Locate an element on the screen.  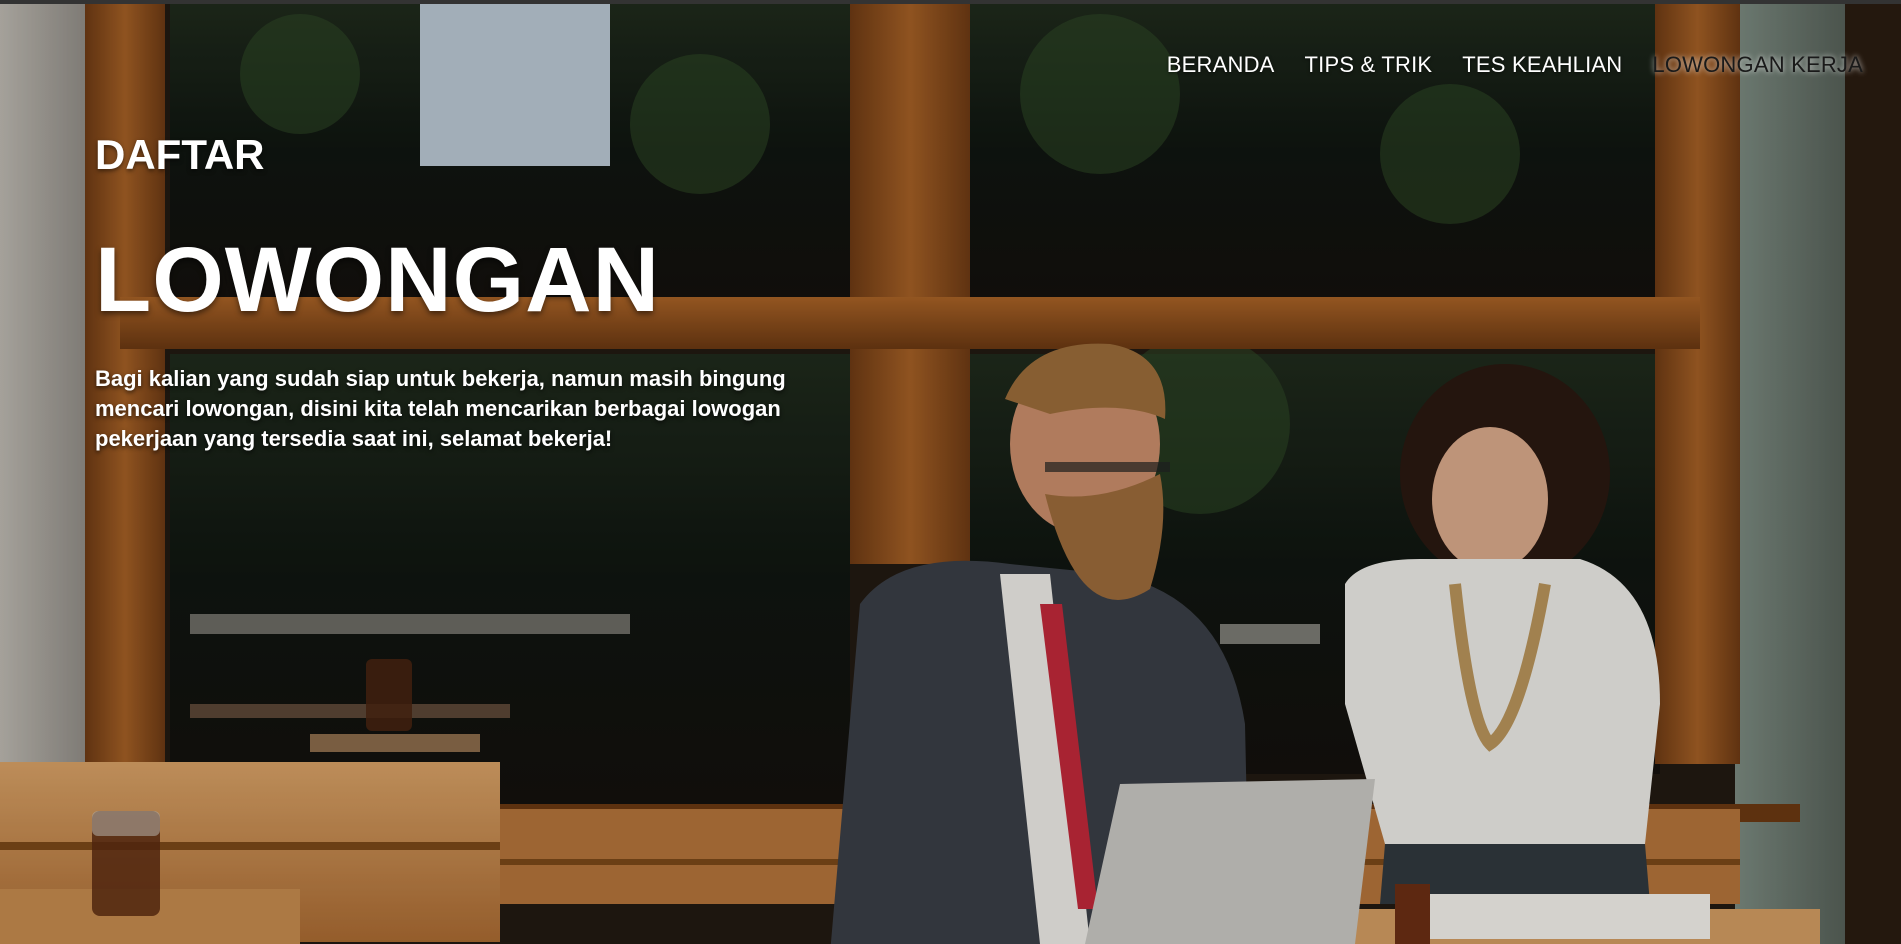
nav-item-tips-trik: TIPS & TRIK is located at coordinates (1369, 65).